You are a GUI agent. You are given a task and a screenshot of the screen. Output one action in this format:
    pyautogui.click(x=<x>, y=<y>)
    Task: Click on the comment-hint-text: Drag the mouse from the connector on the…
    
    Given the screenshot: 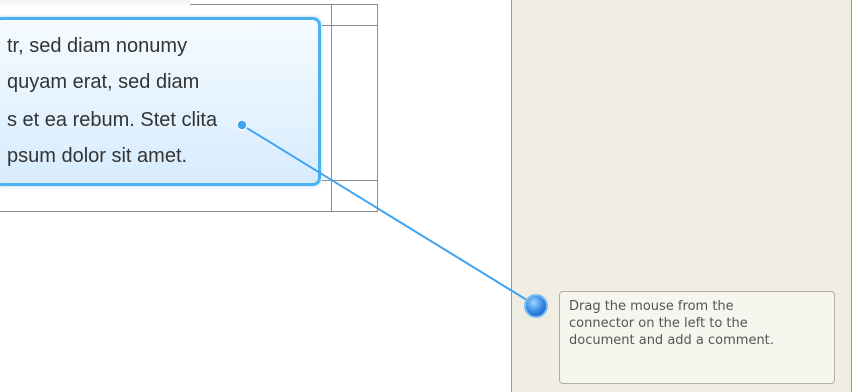 What is the action you would take?
    pyautogui.click(x=671, y=323)
    